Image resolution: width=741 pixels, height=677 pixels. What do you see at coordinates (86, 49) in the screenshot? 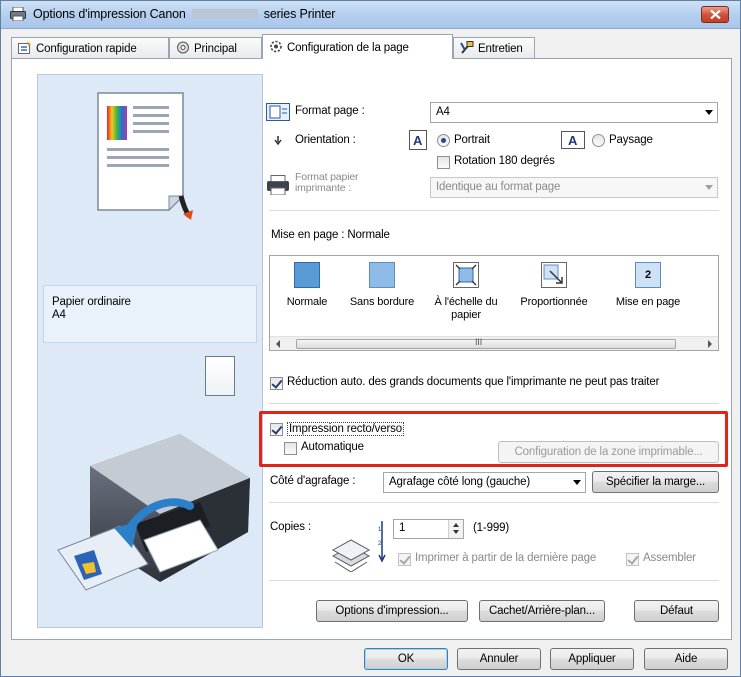
I see `tab-label: Configuration rapide` at bounding box center [86, 49].